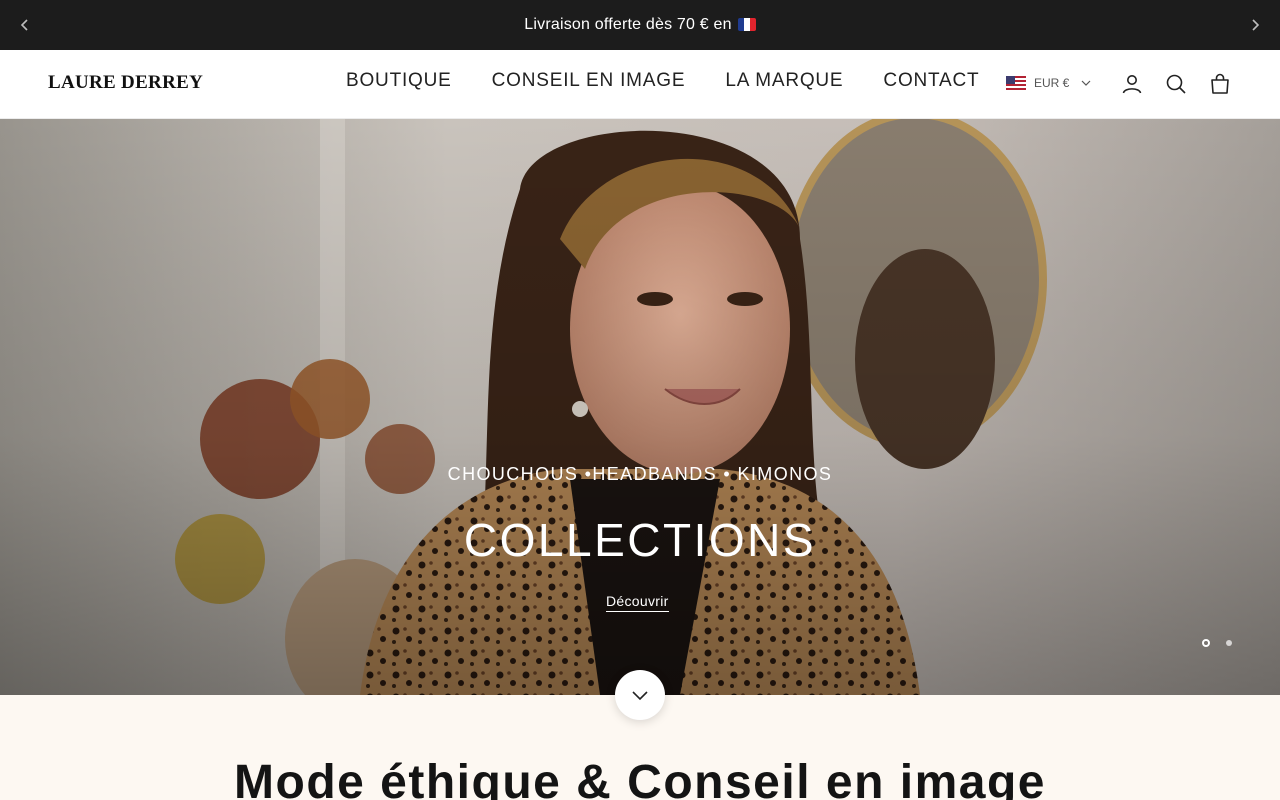 The width and height of the screenshot is (1280, 800). I want to click on chevron-left-icon, so click(25, 25).